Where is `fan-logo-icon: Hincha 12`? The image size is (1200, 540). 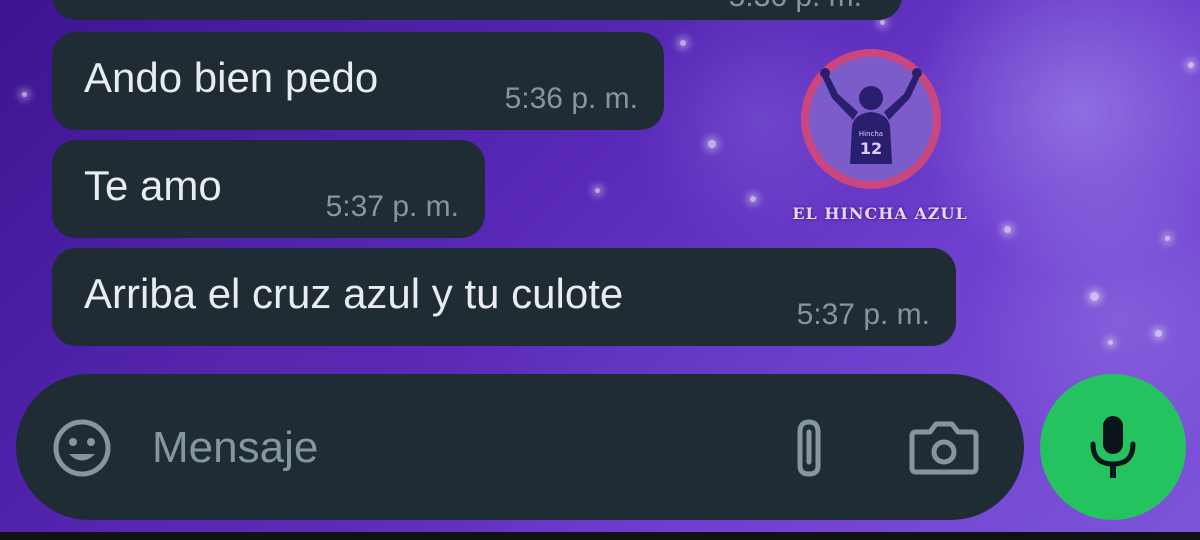
fan-logo-icon: Hincha 12 is located at coordinates (871, 119).